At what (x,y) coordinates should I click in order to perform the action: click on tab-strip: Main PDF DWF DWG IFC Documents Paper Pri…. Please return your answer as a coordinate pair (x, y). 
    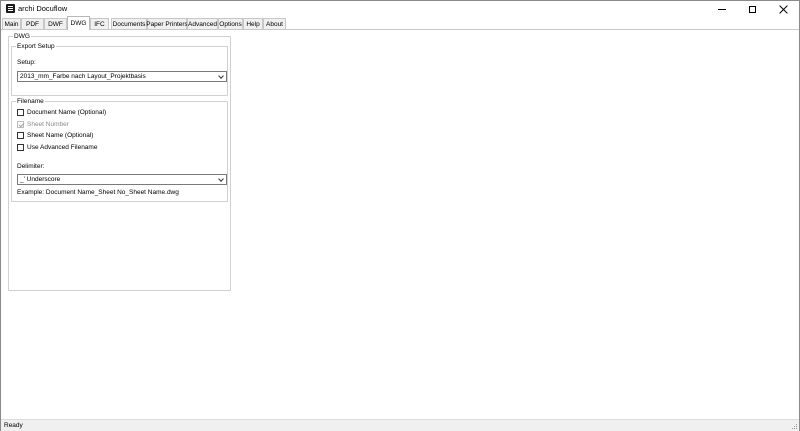
    Looking at the image, I should click on (400, 23).